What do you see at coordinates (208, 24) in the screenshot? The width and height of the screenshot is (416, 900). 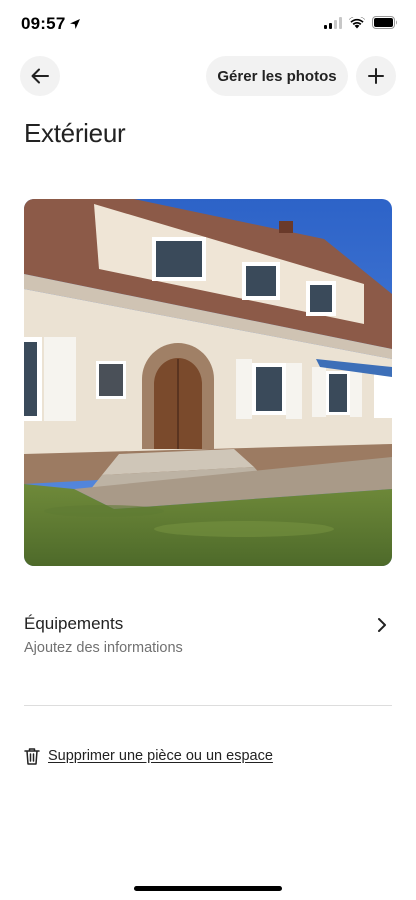 I see `status-bar: 09:57` at bounding box center [208, 24].